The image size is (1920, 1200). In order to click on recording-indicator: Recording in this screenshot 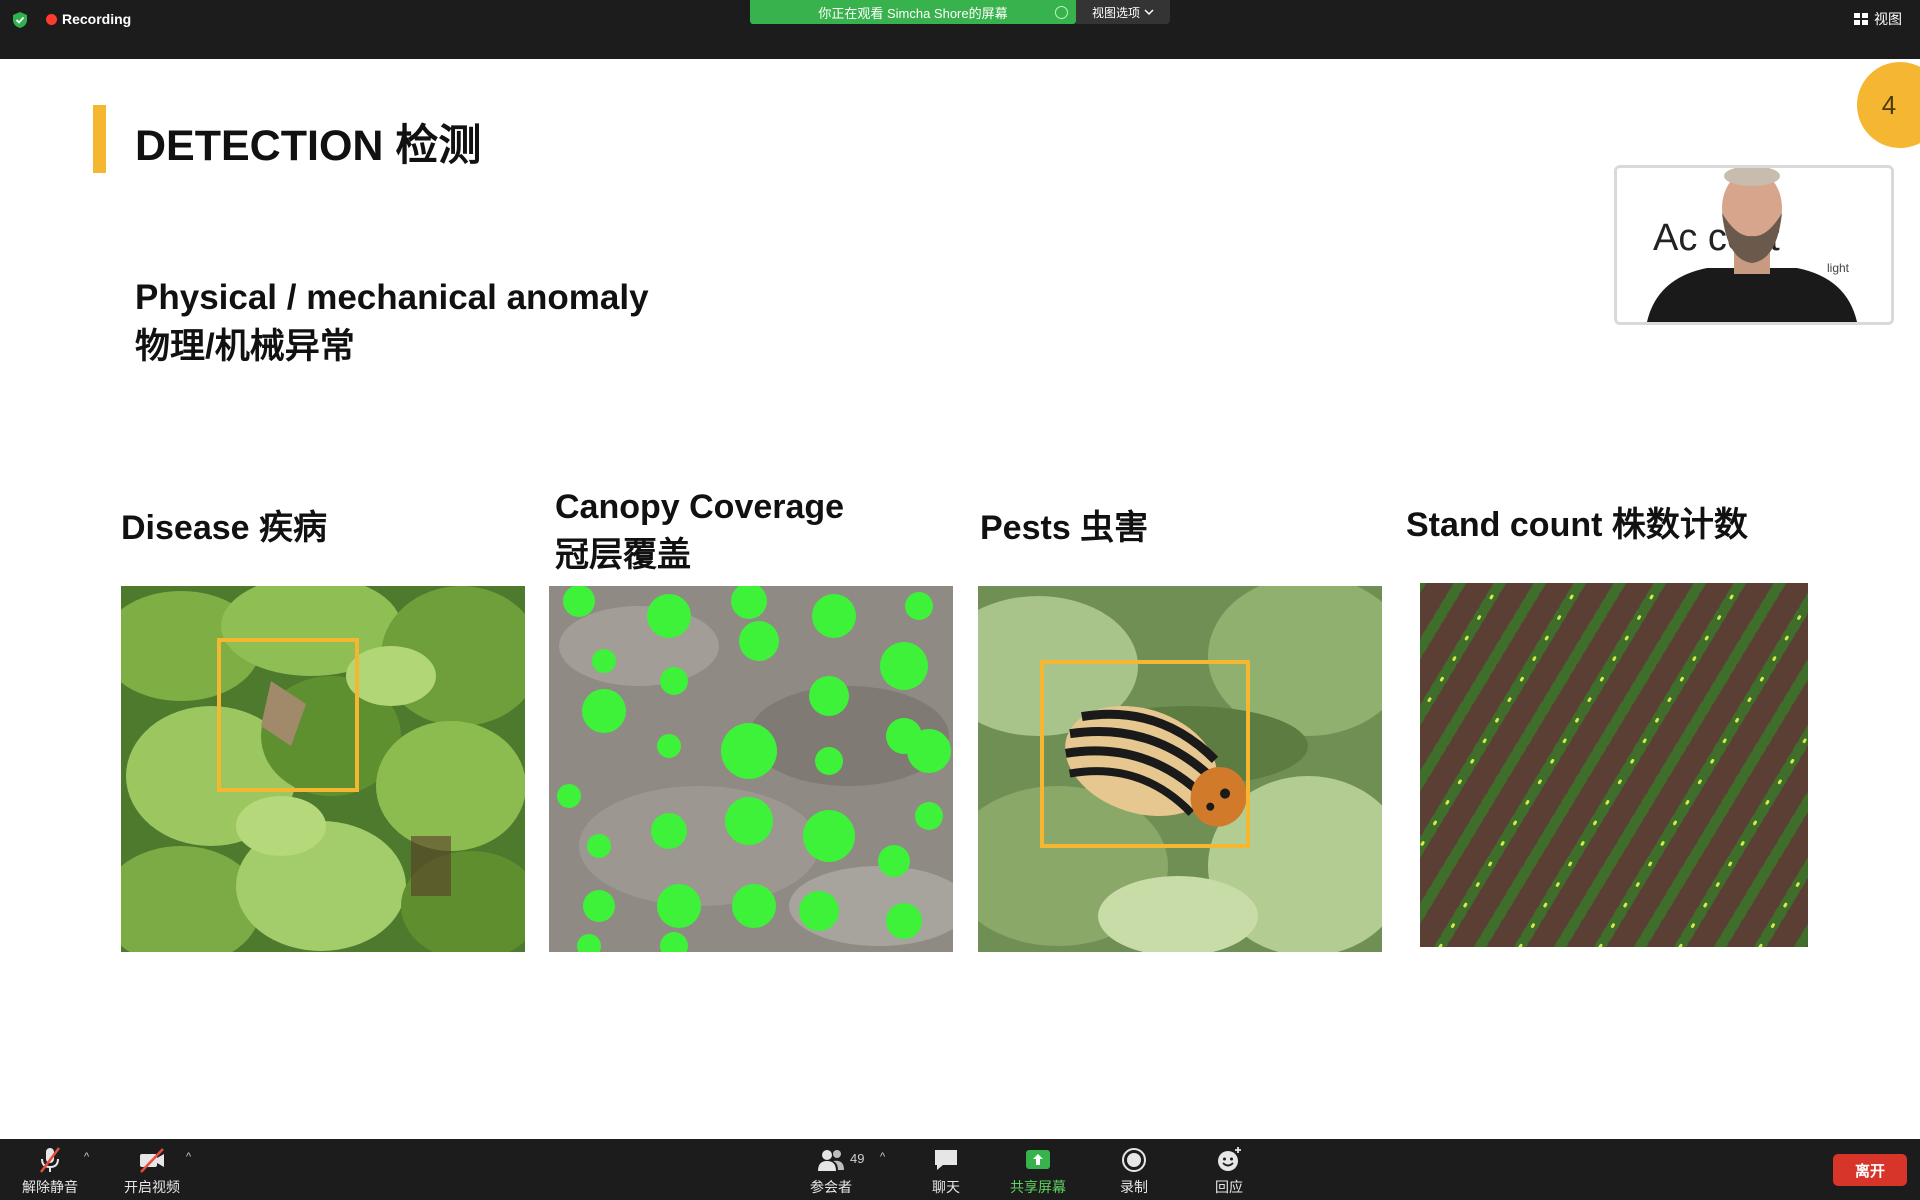, I will do `click(88, 19)`.